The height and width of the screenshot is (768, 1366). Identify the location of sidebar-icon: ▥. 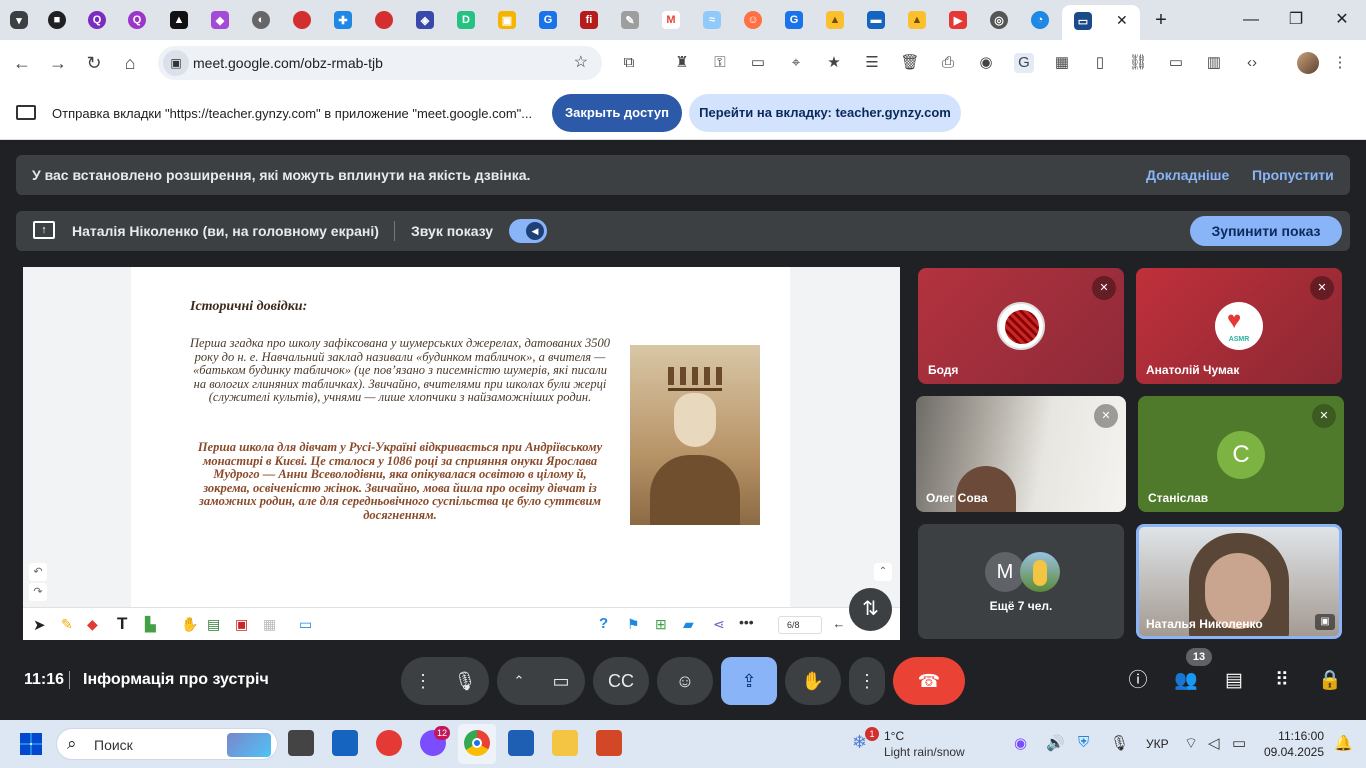
(1214, 63).